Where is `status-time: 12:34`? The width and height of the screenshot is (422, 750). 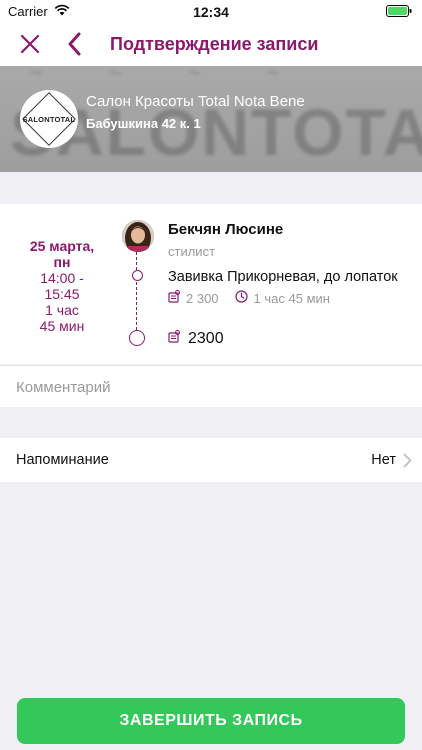 status-time: 12:34 is located at coordinates (211, 12).